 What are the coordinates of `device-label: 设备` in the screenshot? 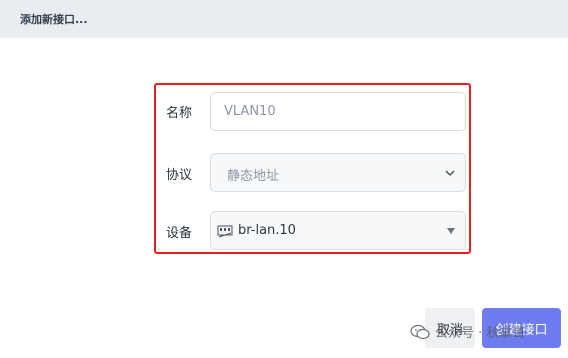 It's located at (179, 233).